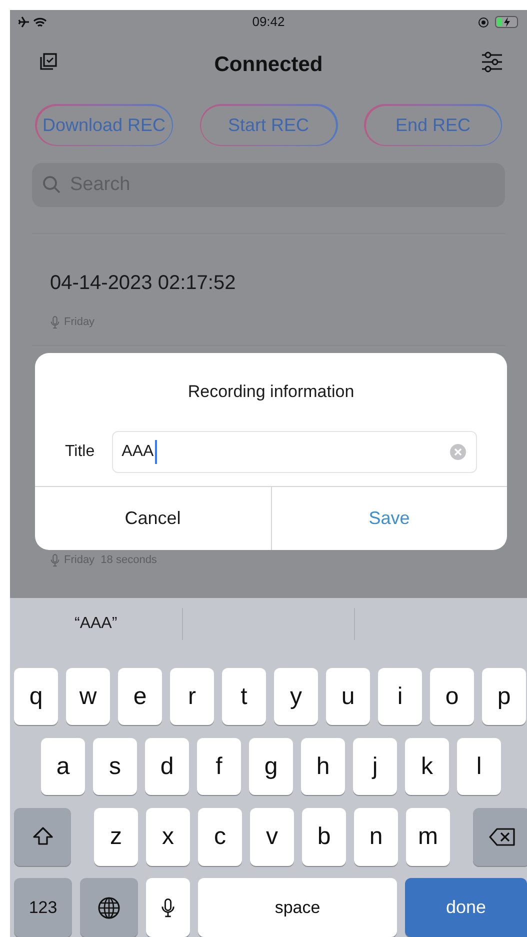  Describe the element at coordinates (116, 837) in the screenshot. I see `key: z` at that location.